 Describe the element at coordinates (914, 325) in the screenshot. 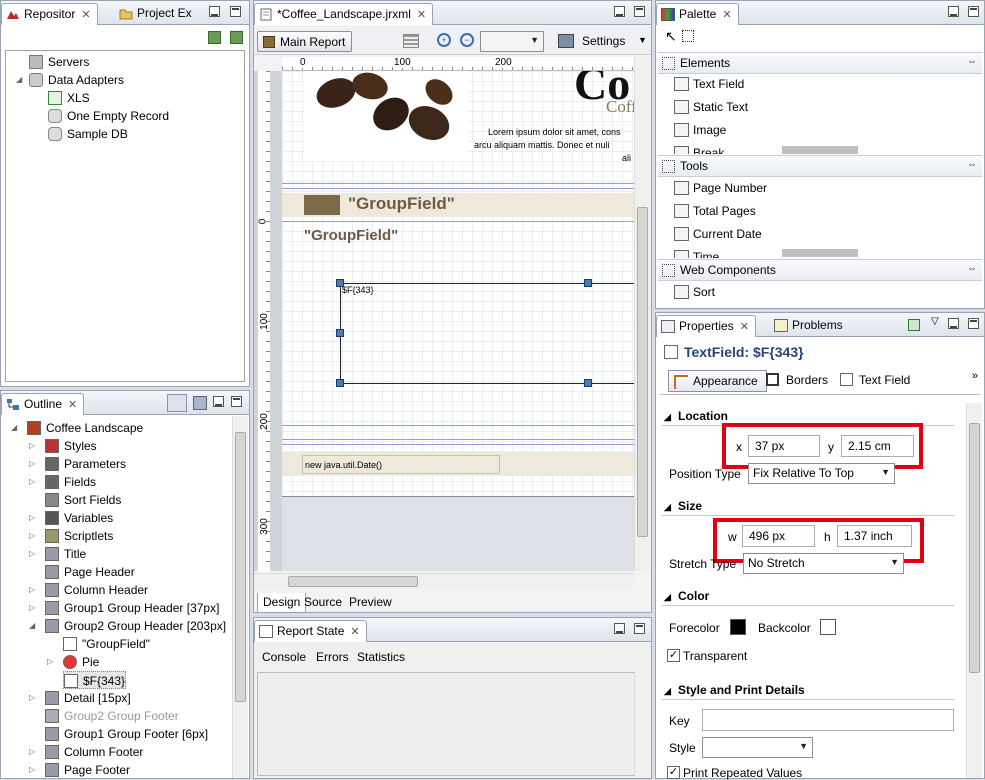

I see `pin-icon` at that location.